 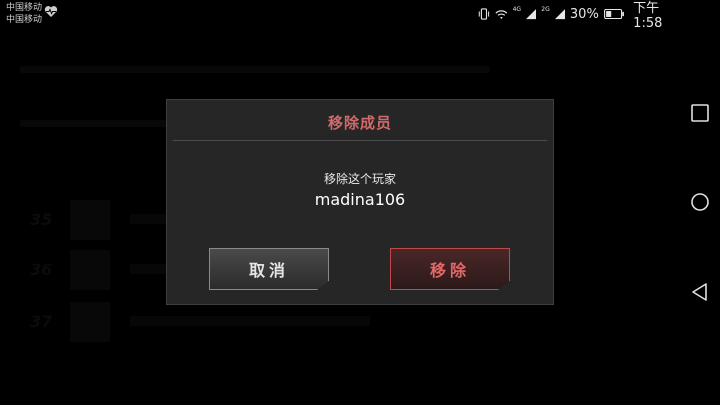 What do you see at coordinates (545, 9) in the screenshot?
I see `network-2g-label: 2G` at bounding box center [545, 9].